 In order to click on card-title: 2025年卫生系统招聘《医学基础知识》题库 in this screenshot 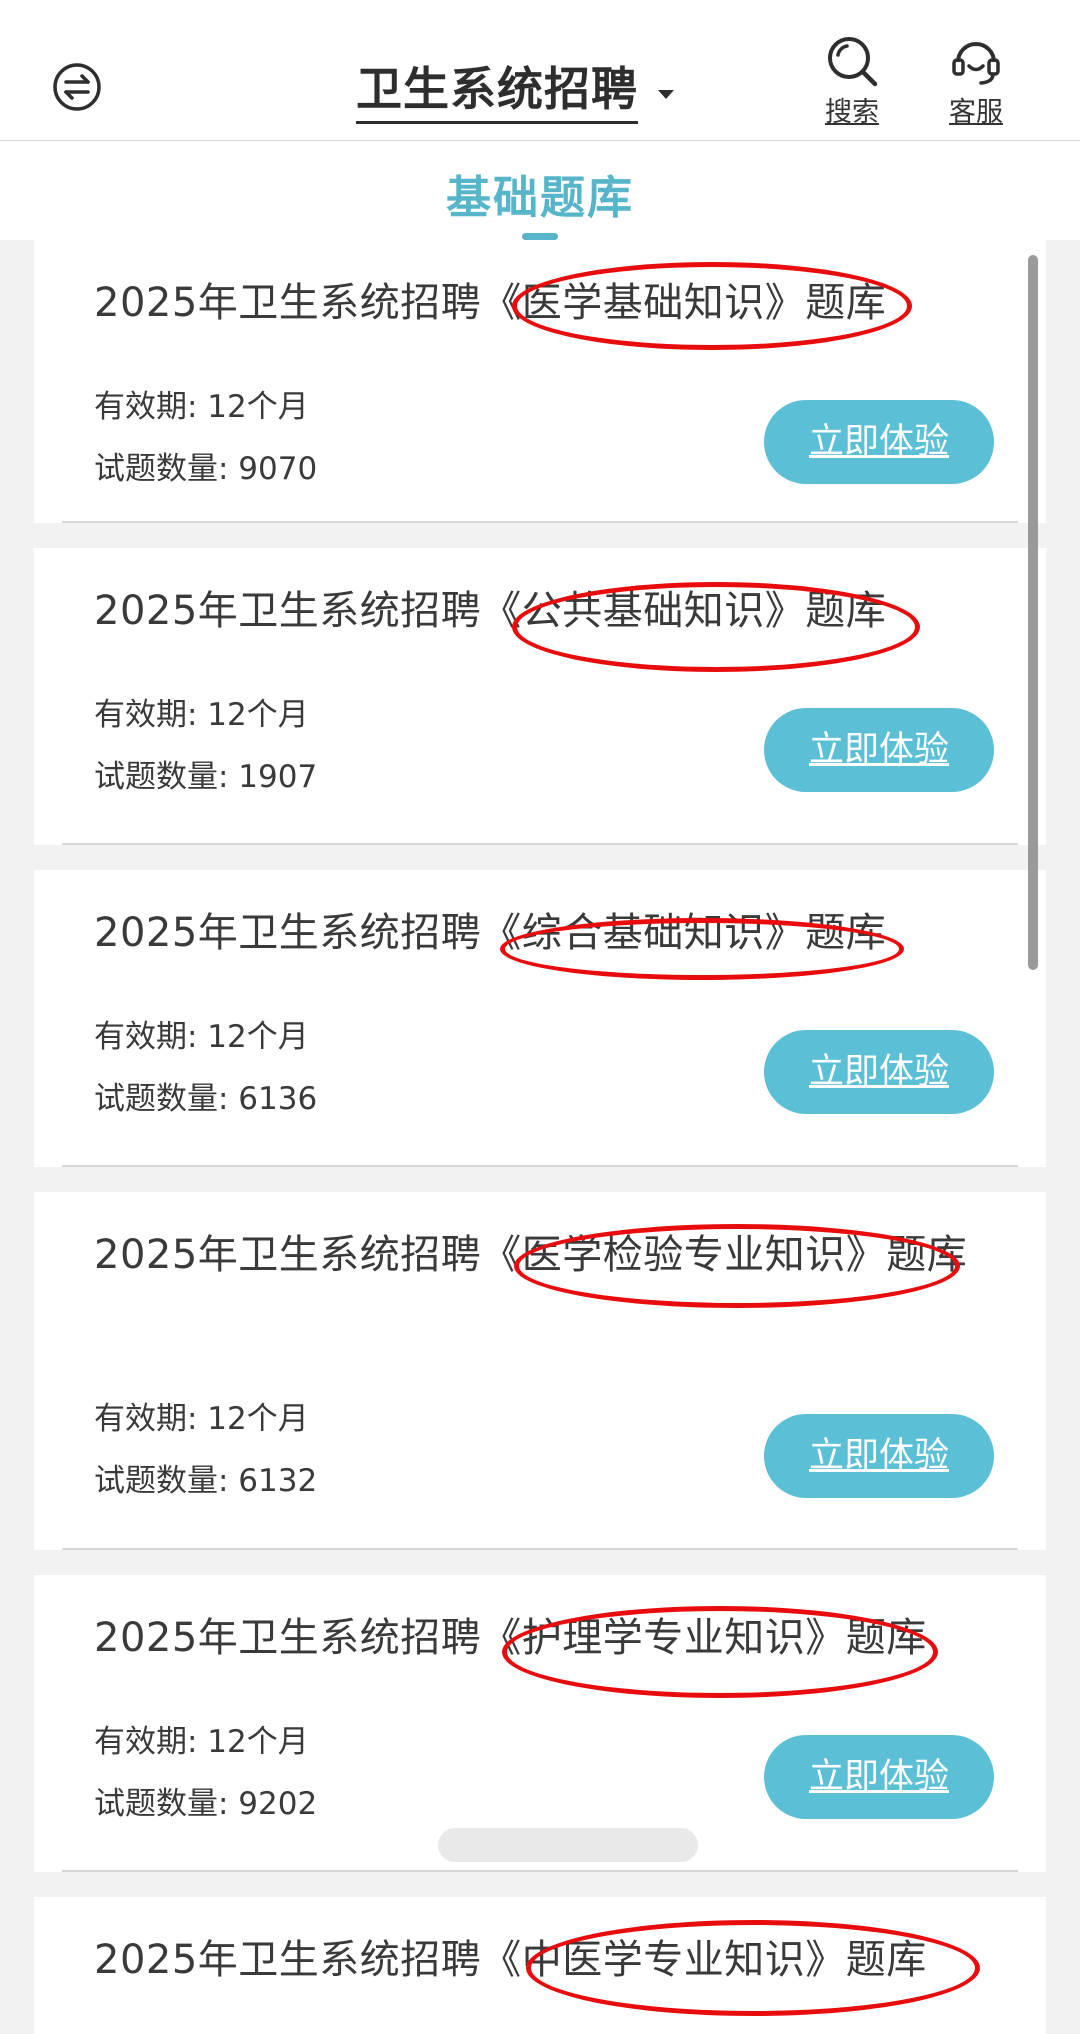, I will do `click(490, 303)`.